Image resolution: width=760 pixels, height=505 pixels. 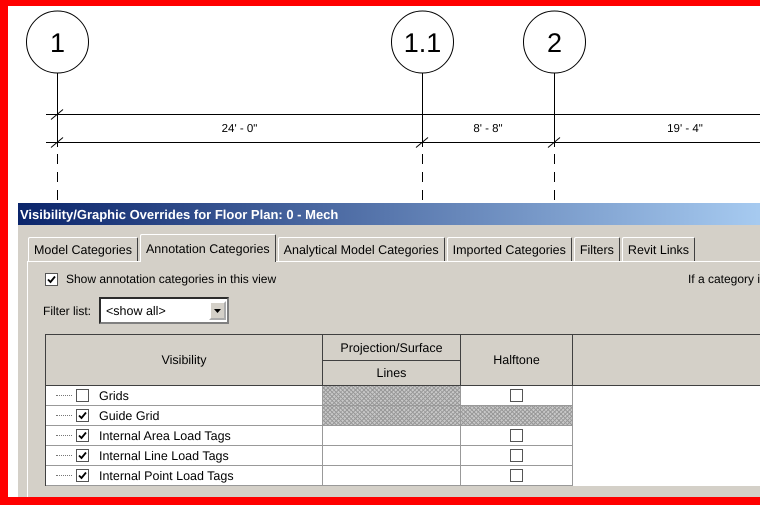 I want to click on dropdown-button, so click(x=217, y=310).